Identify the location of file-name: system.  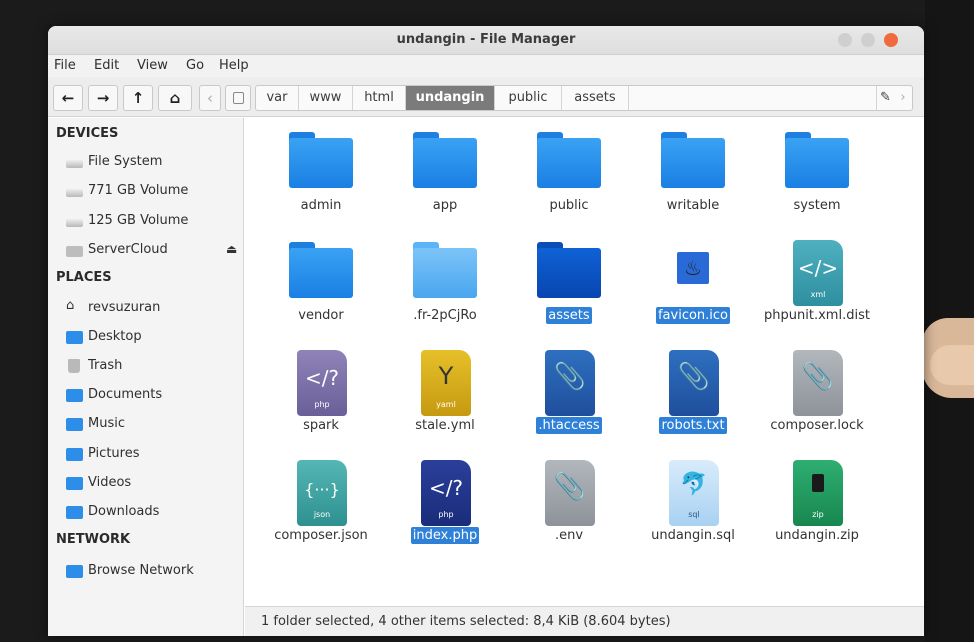
(817, 205).